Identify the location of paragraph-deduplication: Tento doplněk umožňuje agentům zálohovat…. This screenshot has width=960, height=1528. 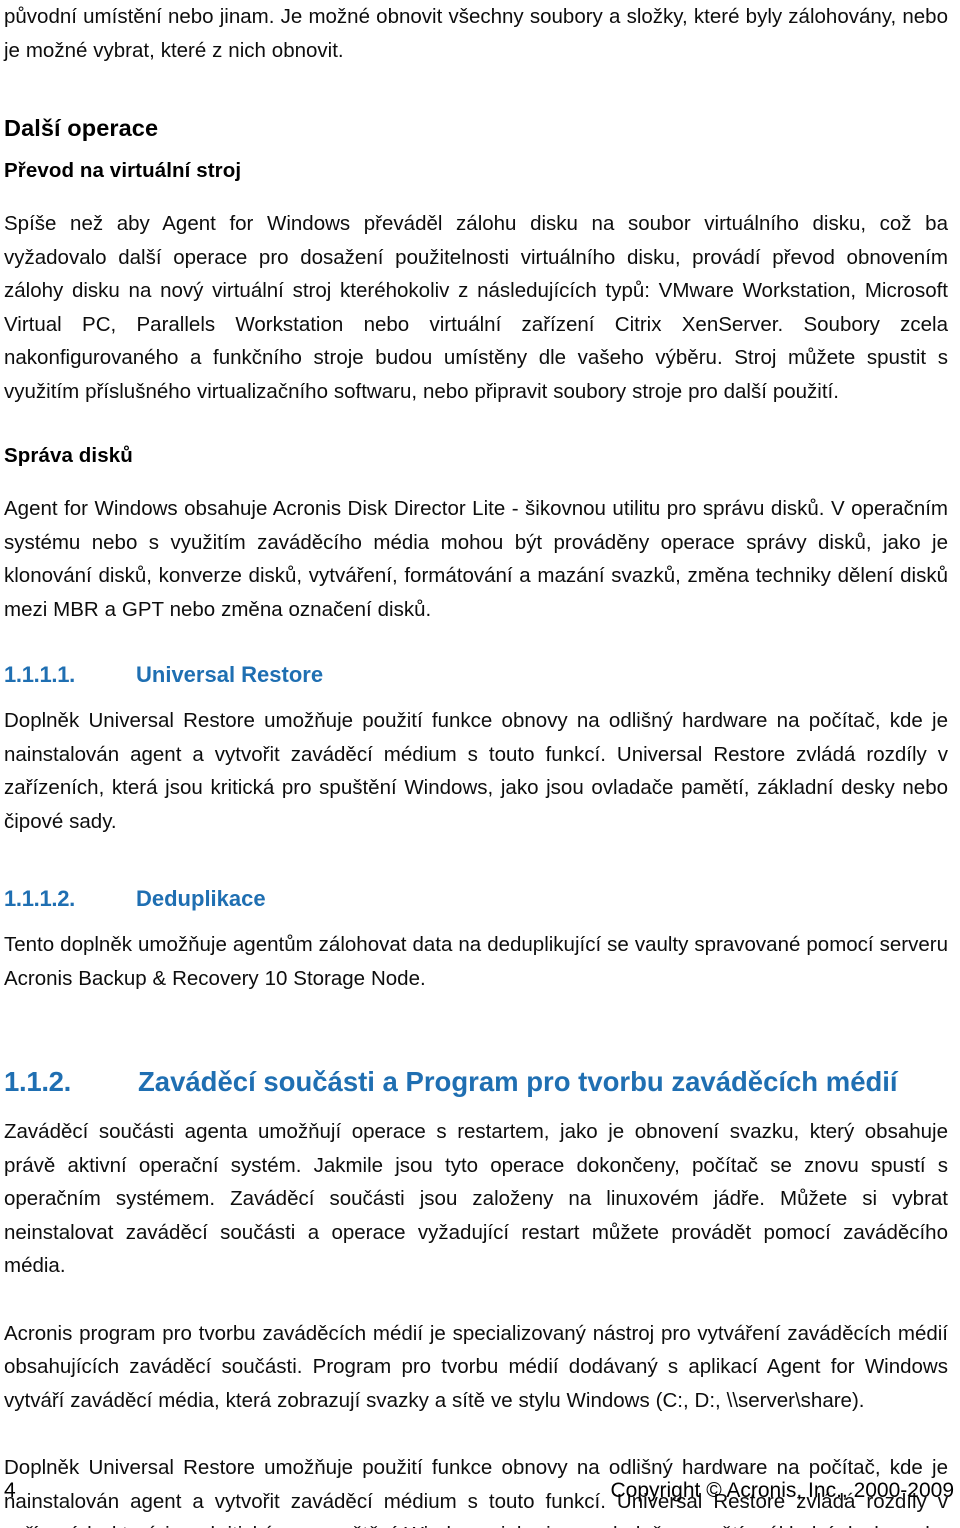
(476, 961).